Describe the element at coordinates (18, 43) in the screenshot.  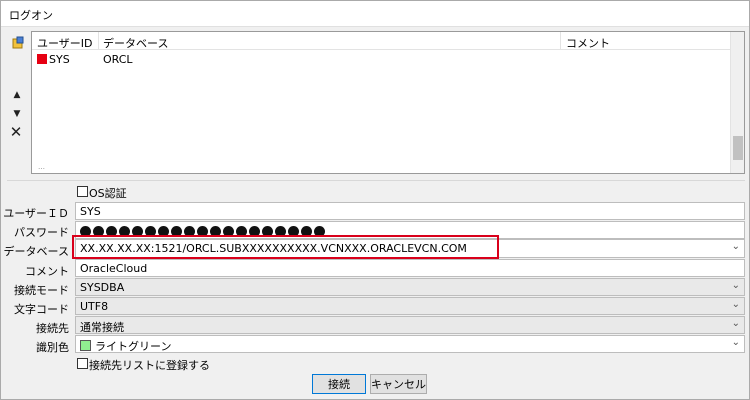
I see `new-connection-icon` at that location.